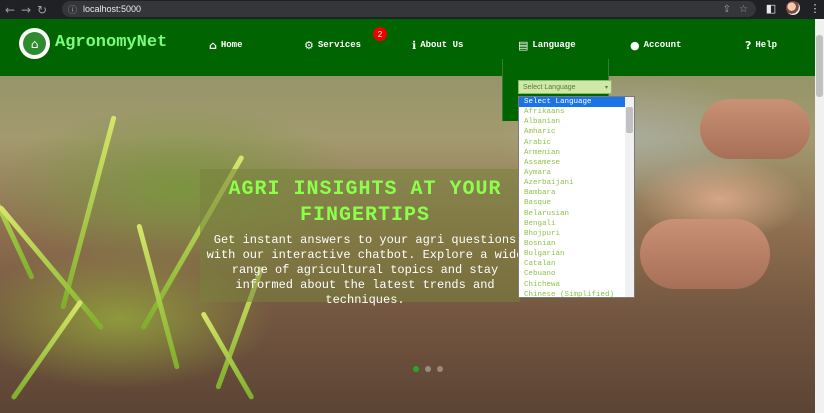 Image resolution: width=824 pixels, height=413 pixels. I want to click on nav-about: ℹ About Us, so click(437, 45).